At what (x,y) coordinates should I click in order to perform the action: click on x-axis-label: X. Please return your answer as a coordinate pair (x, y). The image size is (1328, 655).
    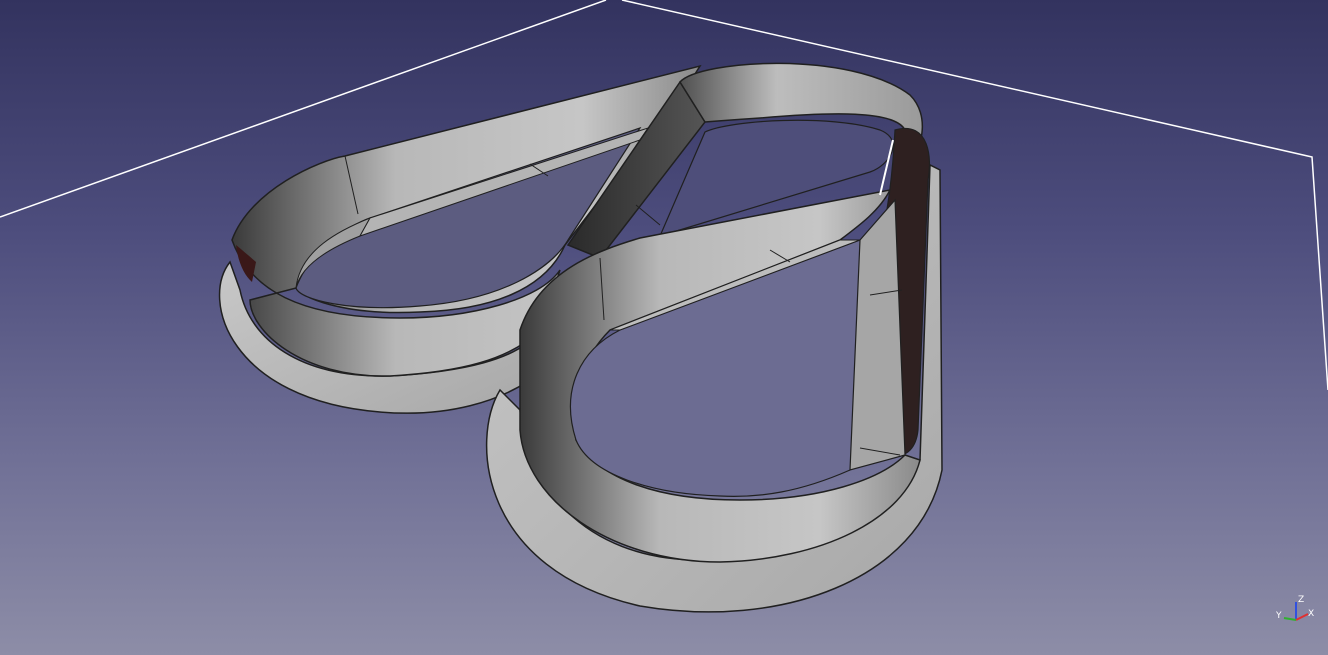
    Looking at the image, I should click on (1311, 614).